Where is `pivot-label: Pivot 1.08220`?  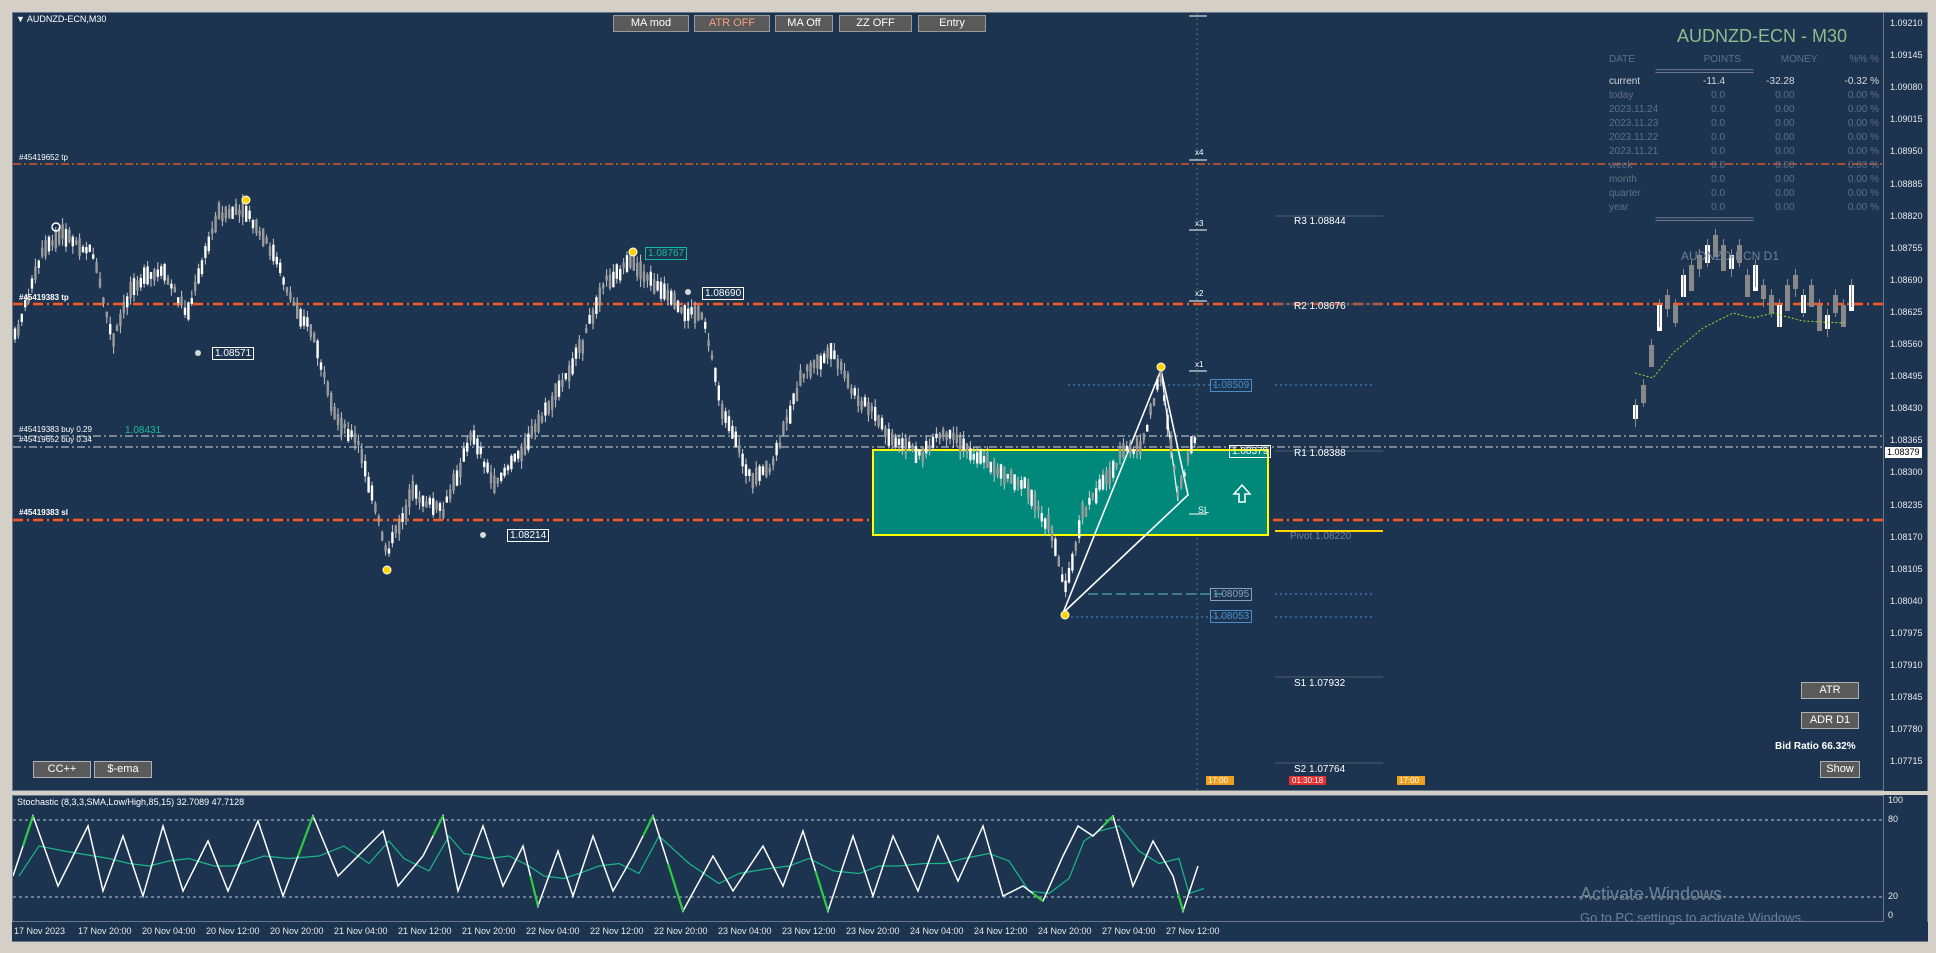 pivot-label: Pivot 1.08220 is located at coordinates (1321, 536).